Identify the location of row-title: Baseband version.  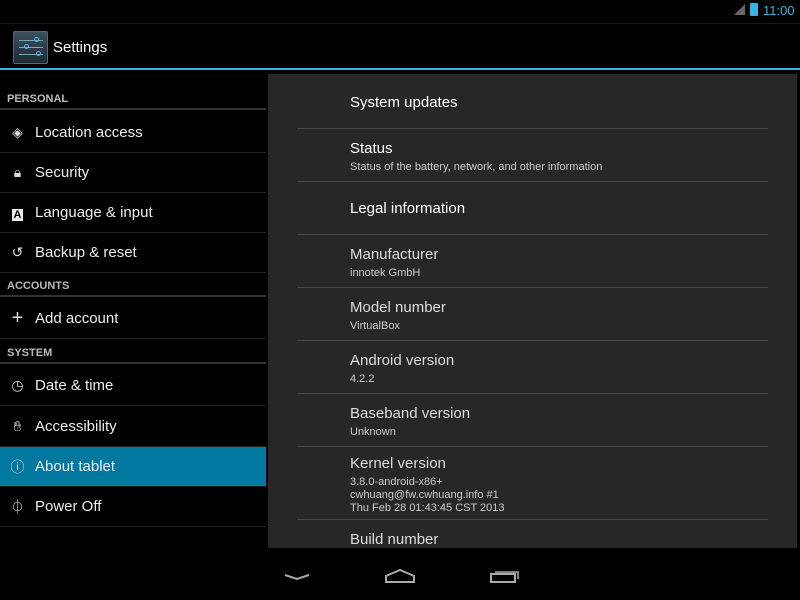
(410, 413).